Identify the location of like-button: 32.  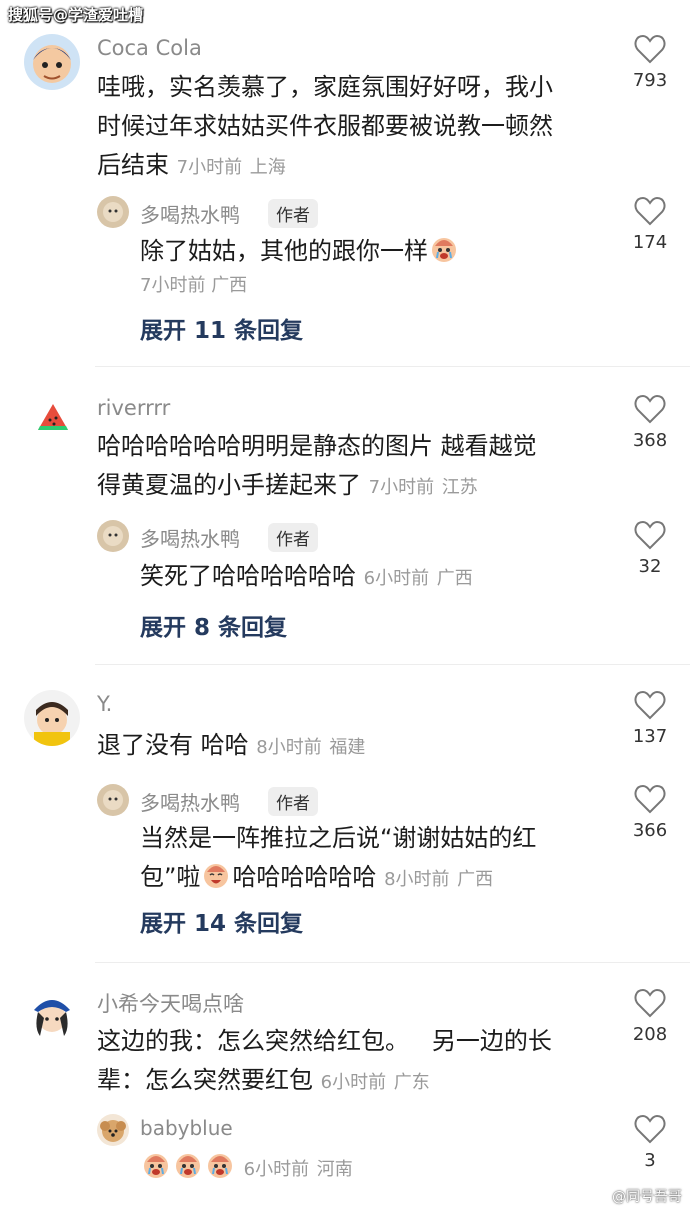
(650, 548).